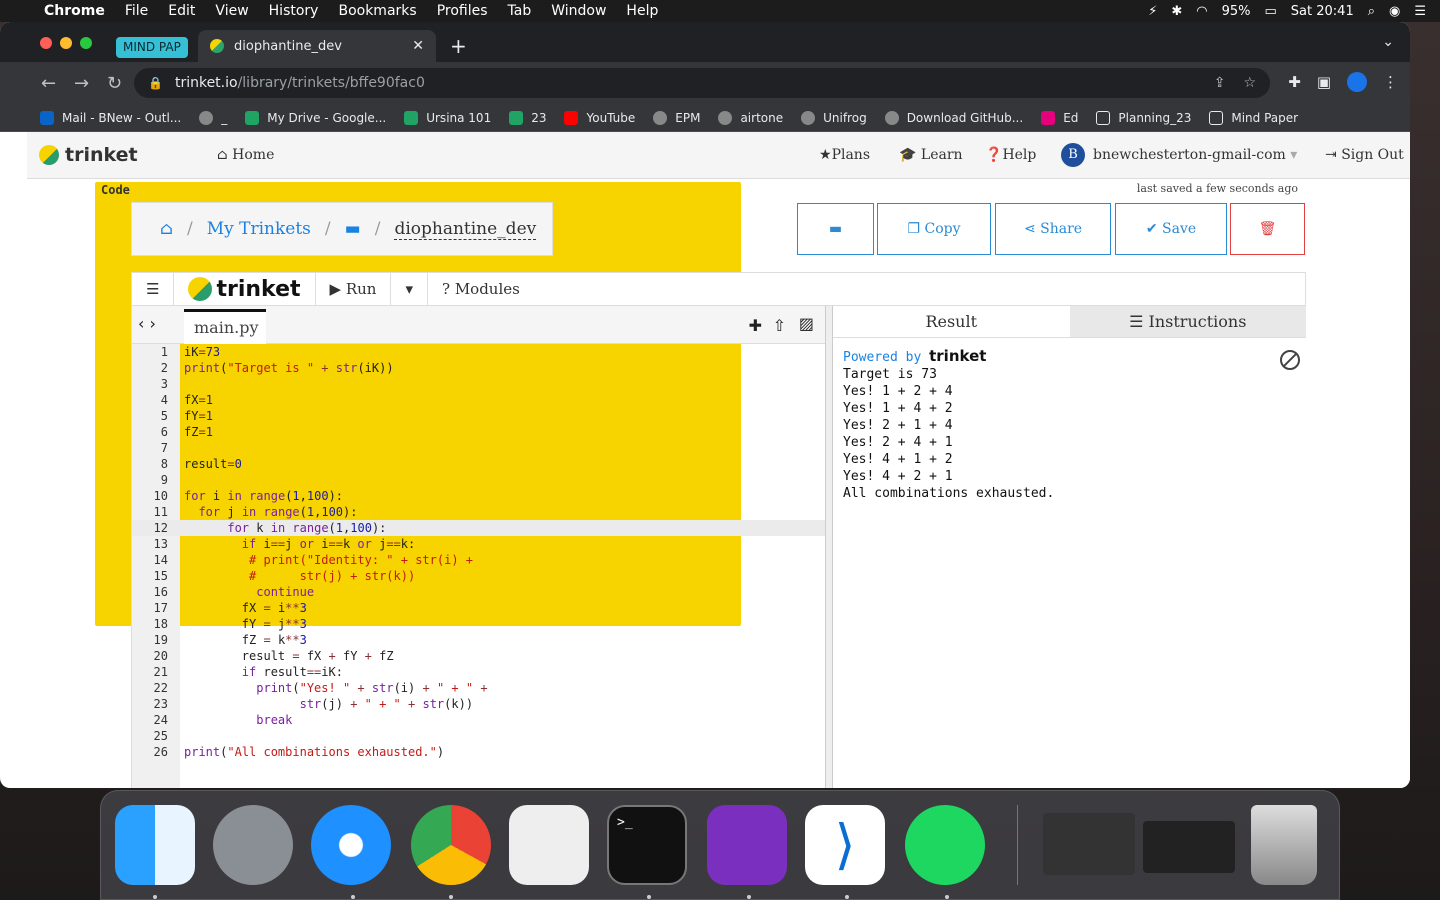 The image size is (1440, 900). Describe the element at coordinates (377, 11) in the screenshot. I see `menu-bookmarks: Bookmarks` at that location.